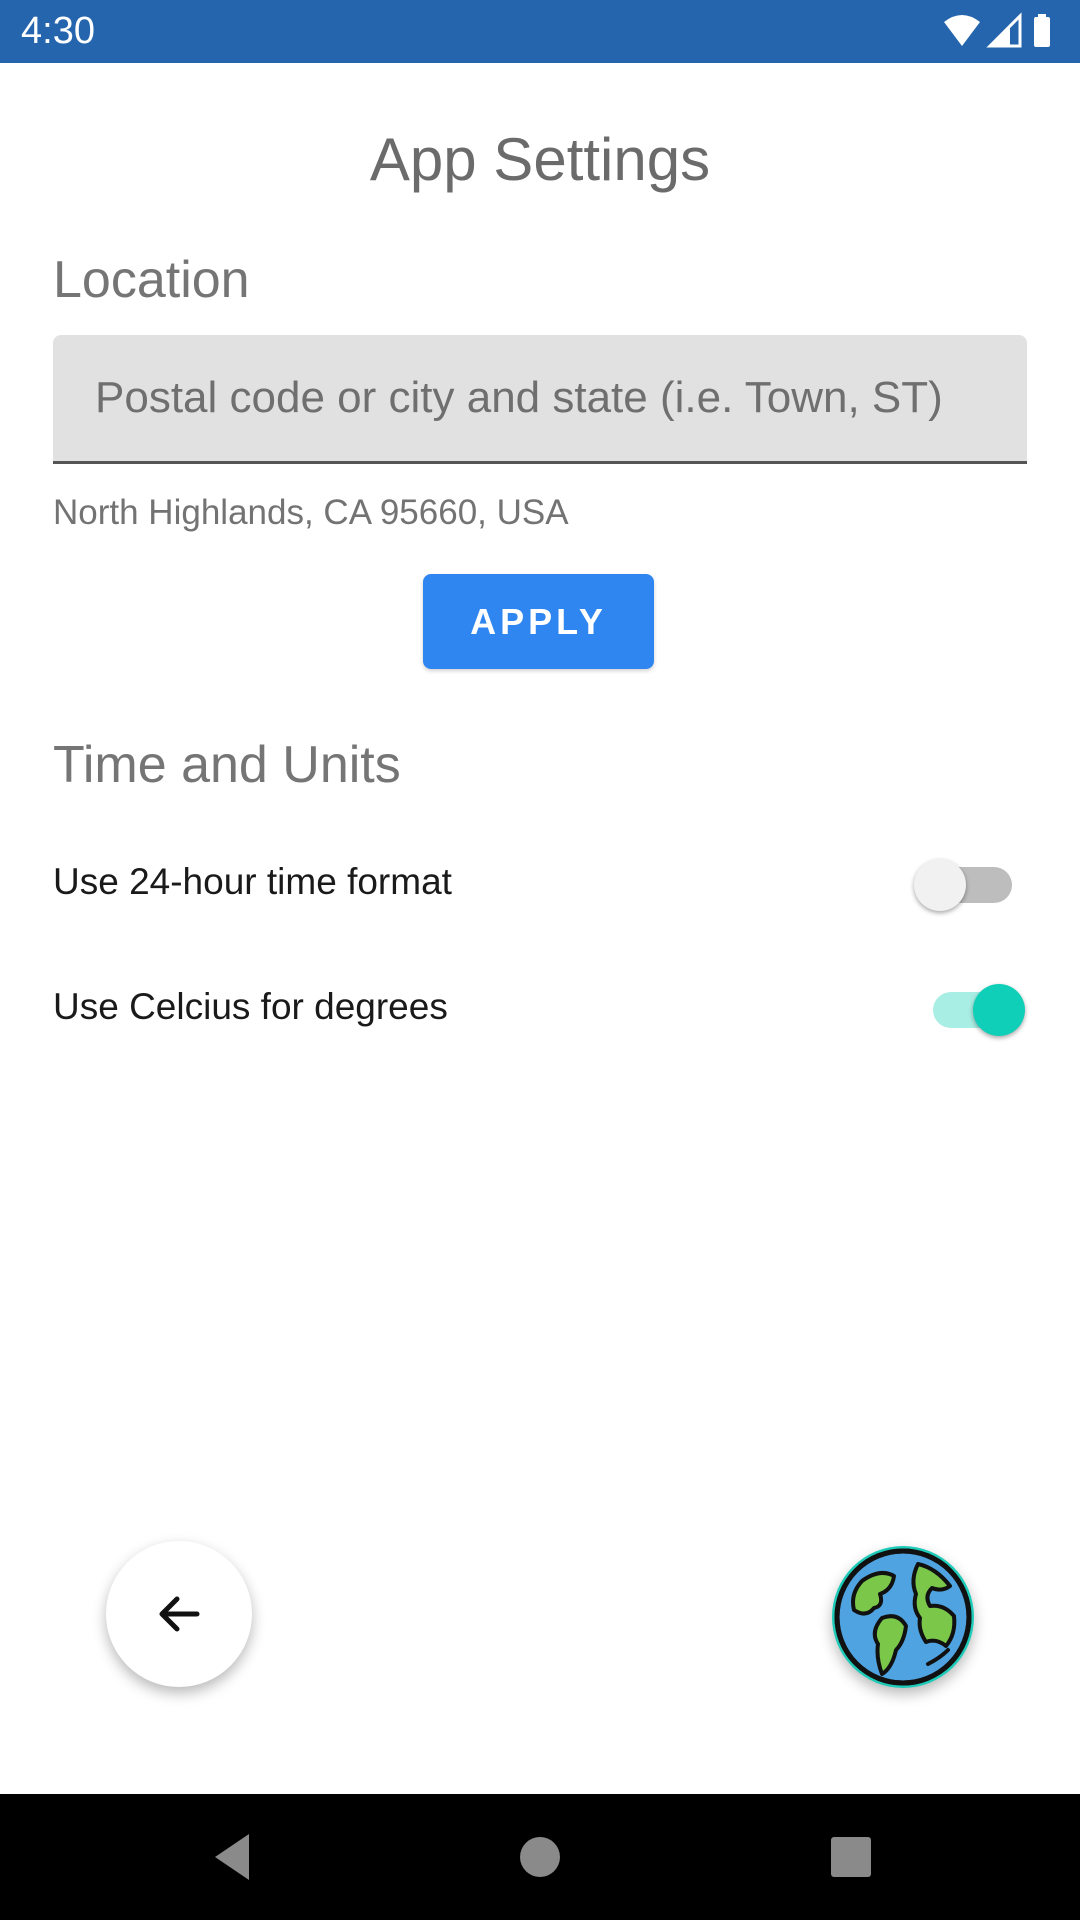 The height and width of the screenshot is (1920, 1080). I want to click on time-units-section-title: Time and Units, so click(227, 765).